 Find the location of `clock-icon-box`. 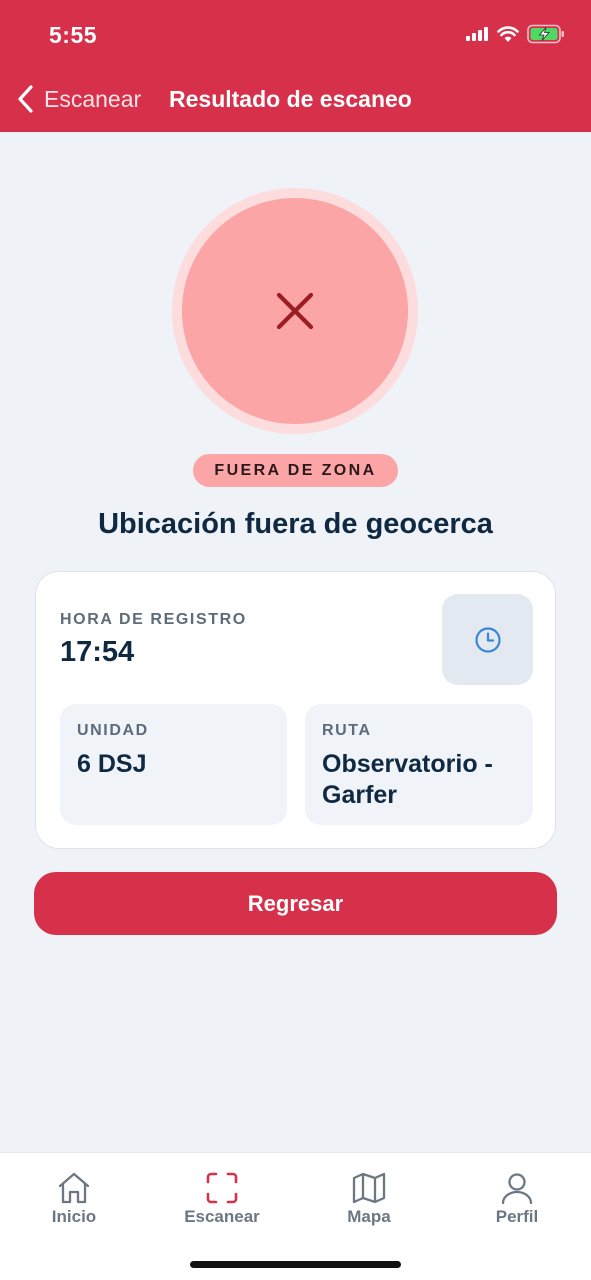

clock-icon-box is located at coordinates (487, 639).